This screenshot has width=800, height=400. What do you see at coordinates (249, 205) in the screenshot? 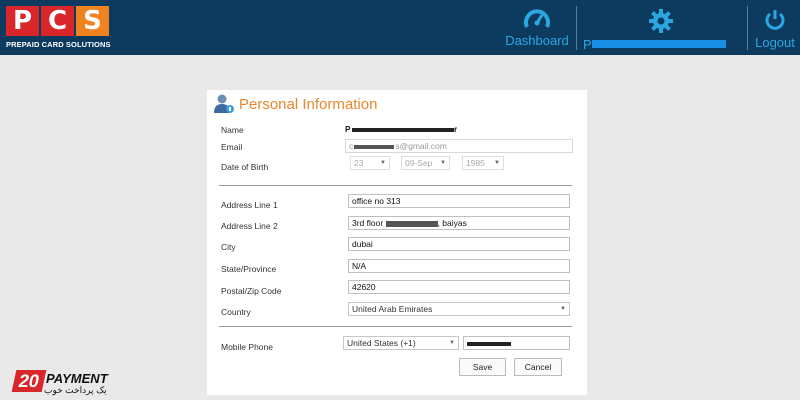
I see `address-line-1-label: Address Line 1` at bounding box center [249, 205].